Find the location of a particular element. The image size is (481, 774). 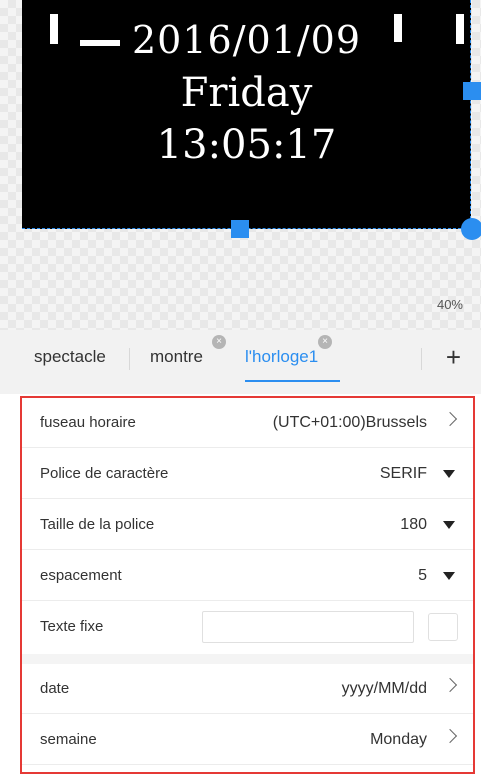

tab-label: spectacle is located at coordinates (70, 356).